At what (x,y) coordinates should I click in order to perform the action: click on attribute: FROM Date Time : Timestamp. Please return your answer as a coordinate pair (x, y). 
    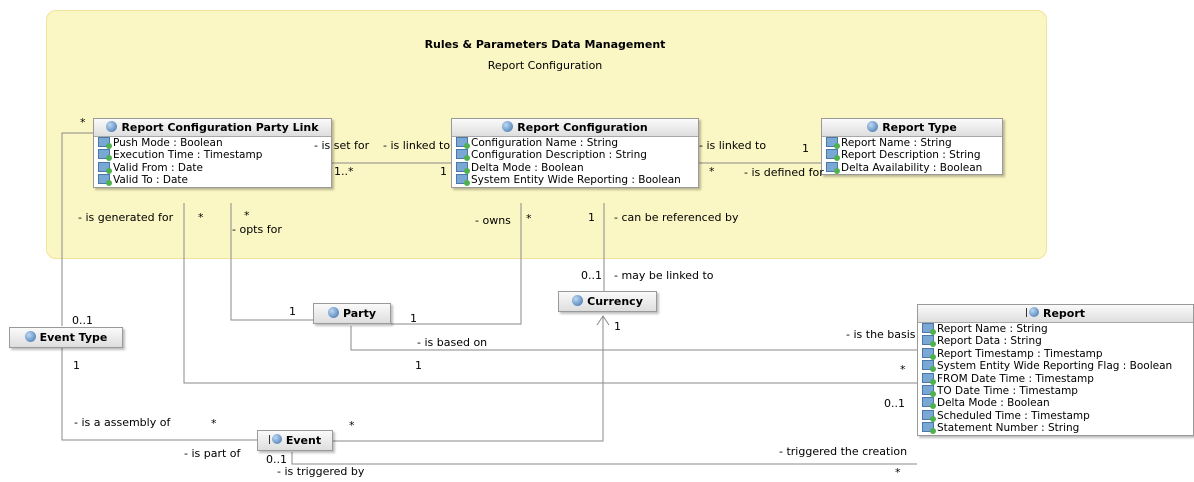
    Looking at the image, I should click on (1055, 378).